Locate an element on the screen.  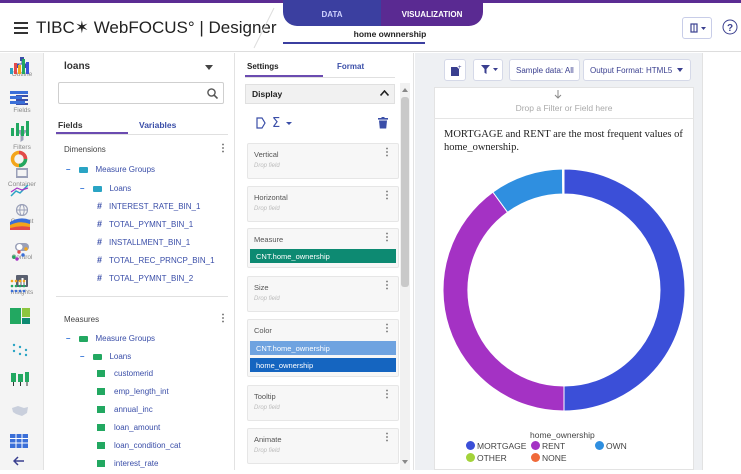
search-icon is located at coordinates (212, 93).